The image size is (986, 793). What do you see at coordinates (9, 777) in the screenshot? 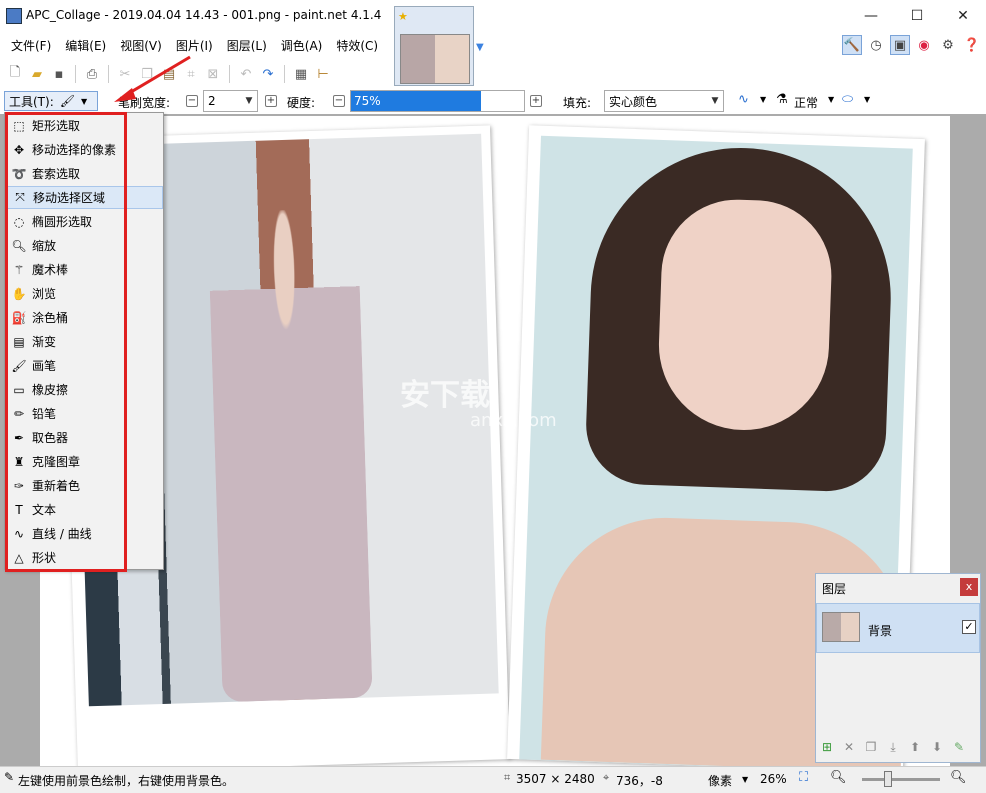
I see `paintbrush-icon: ✎` at bounding box center [9, 777].